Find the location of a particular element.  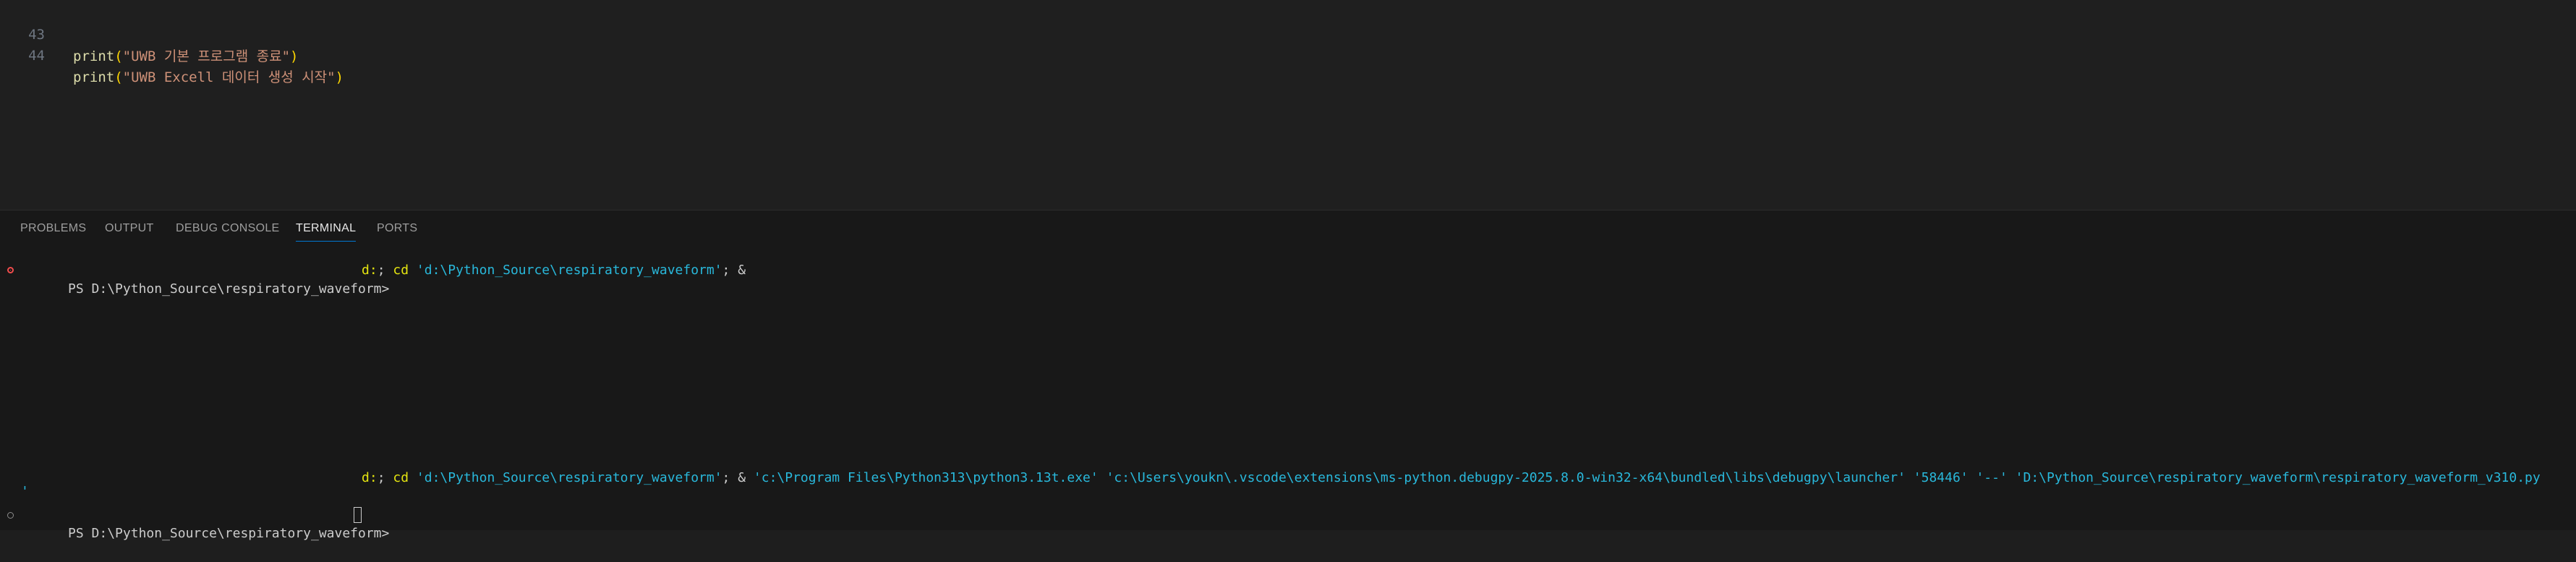

terminal-cursor is located at coordinates (358, 515).